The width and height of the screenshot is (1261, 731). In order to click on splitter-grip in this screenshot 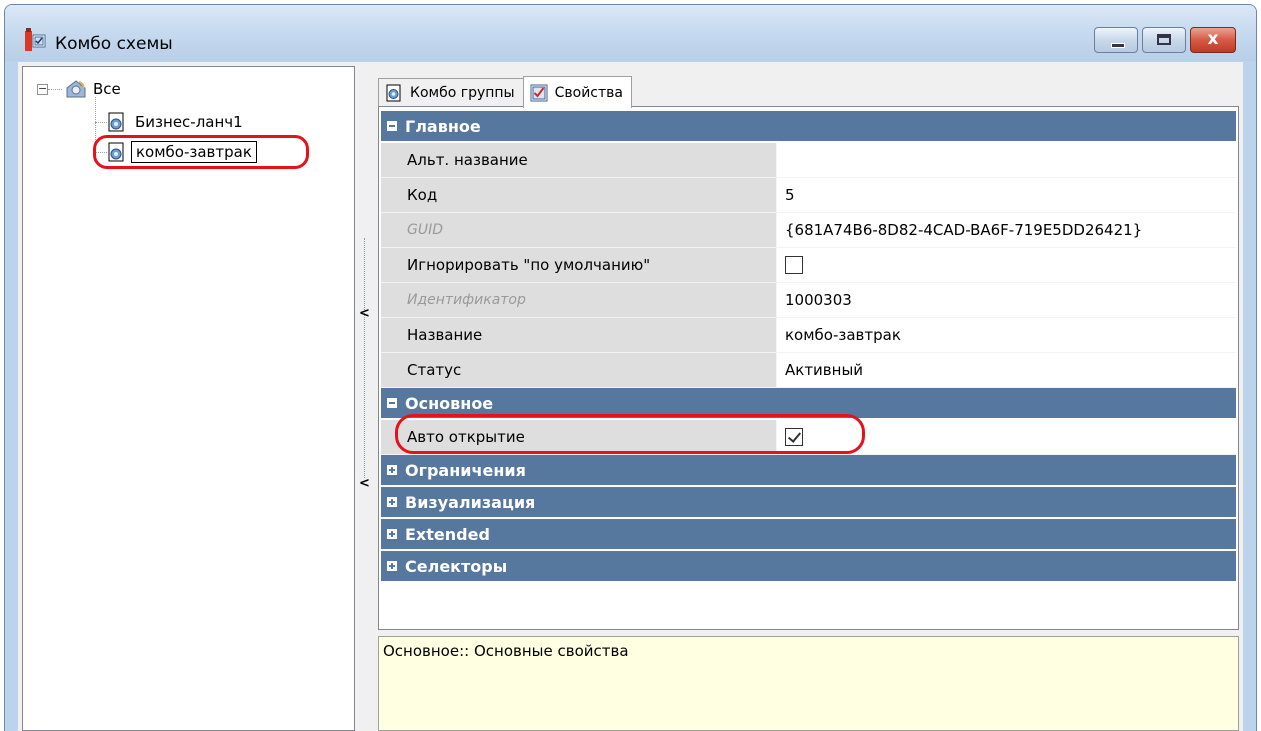, I will do `click(364, 358)`.